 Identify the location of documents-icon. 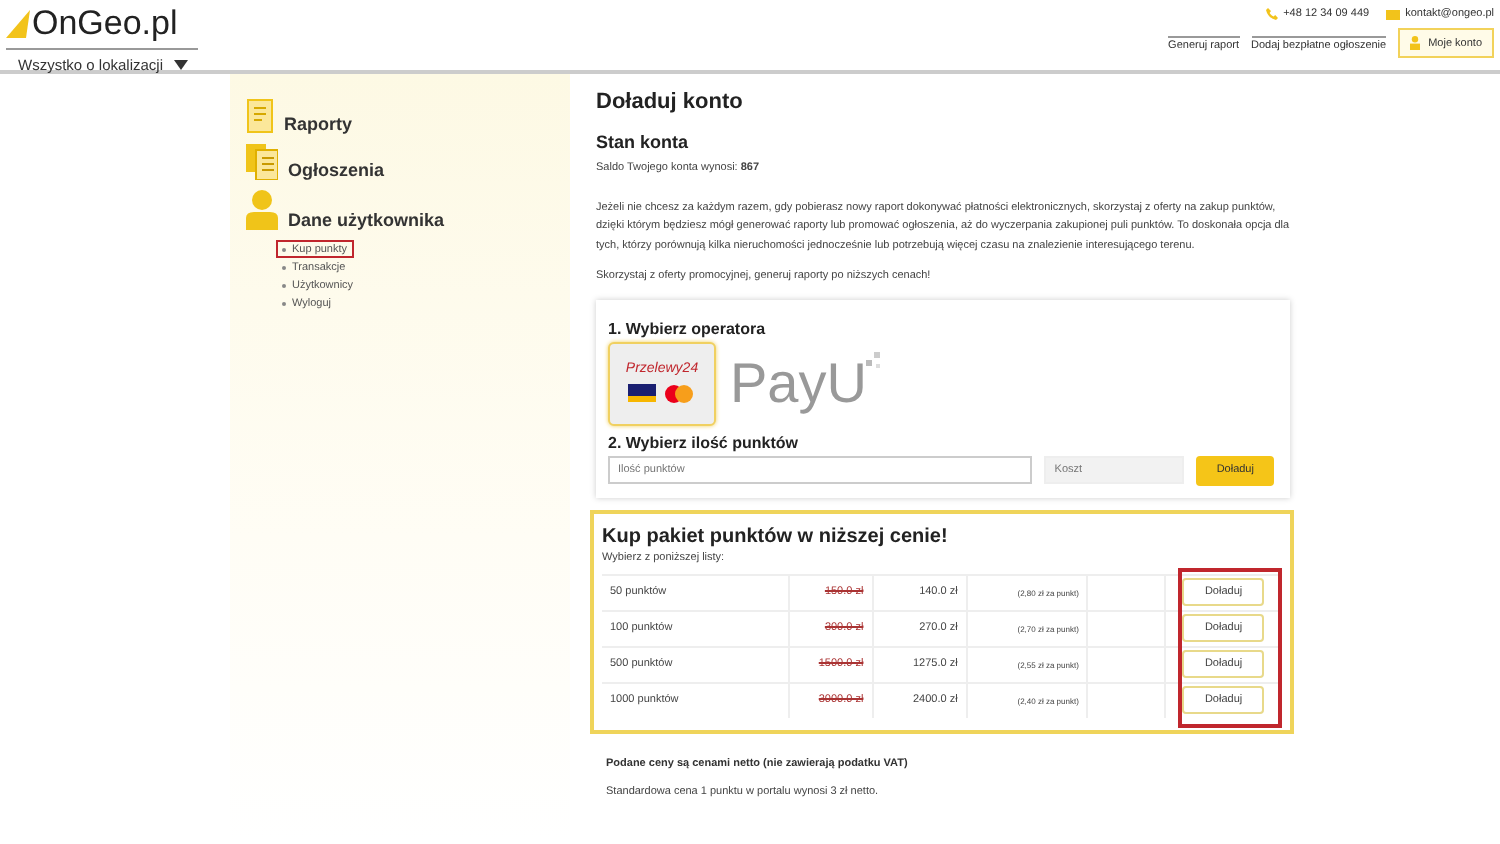
(262, 162).